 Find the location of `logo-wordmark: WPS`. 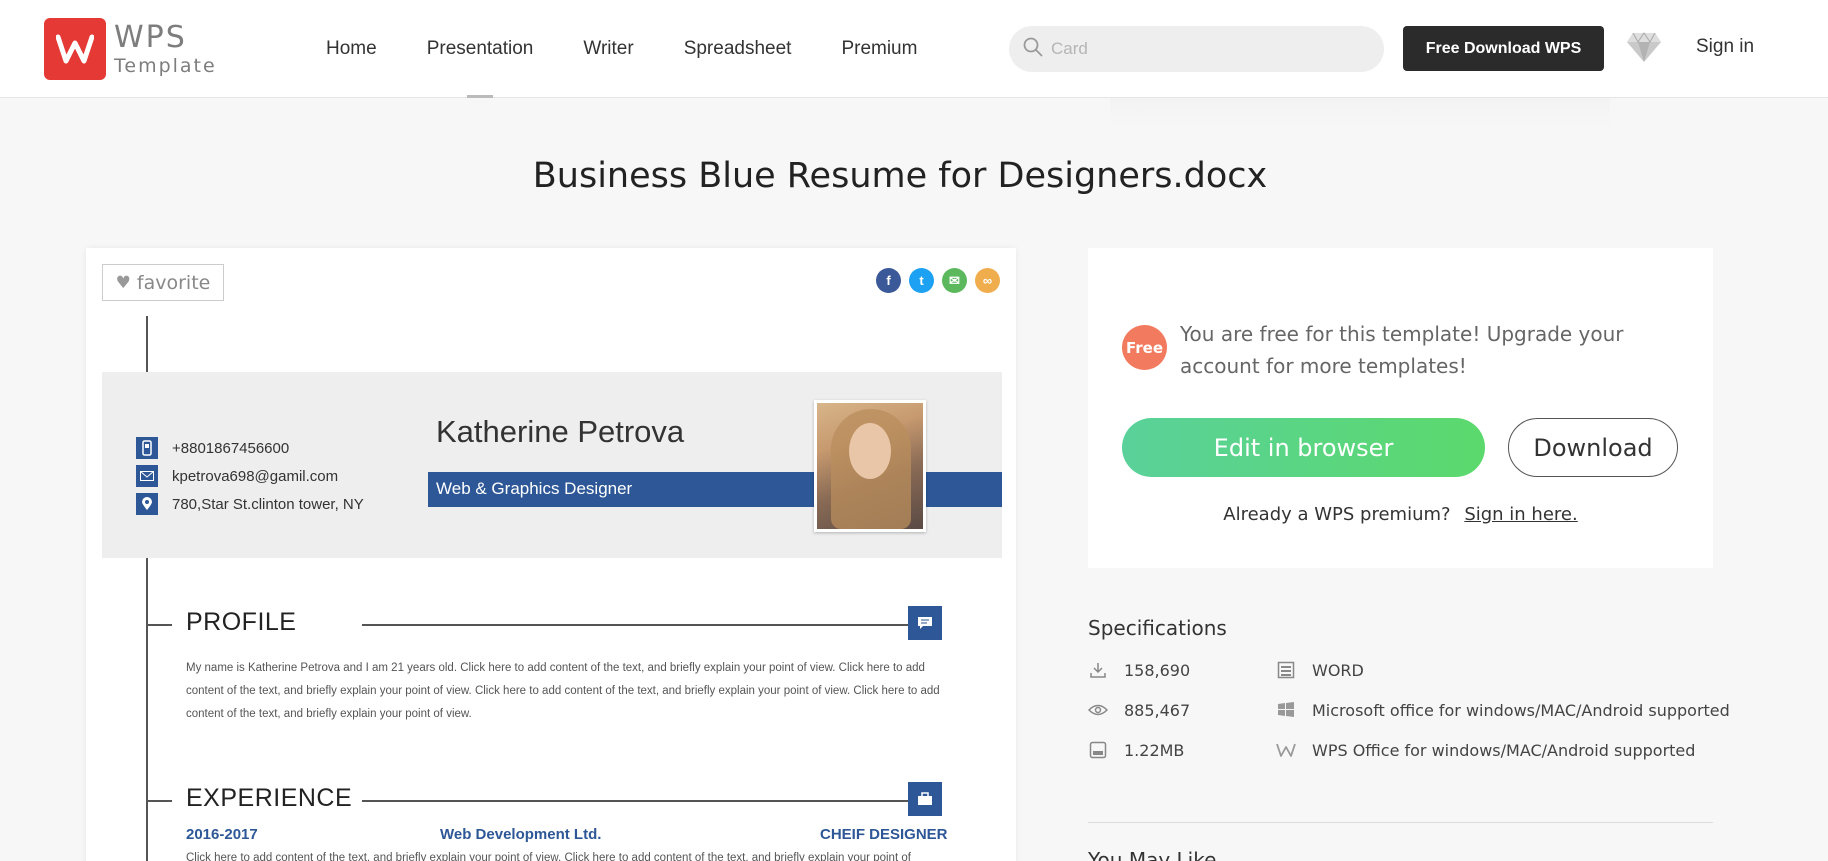

logo-wordmark: WPS is located at coordinates (150, 37).